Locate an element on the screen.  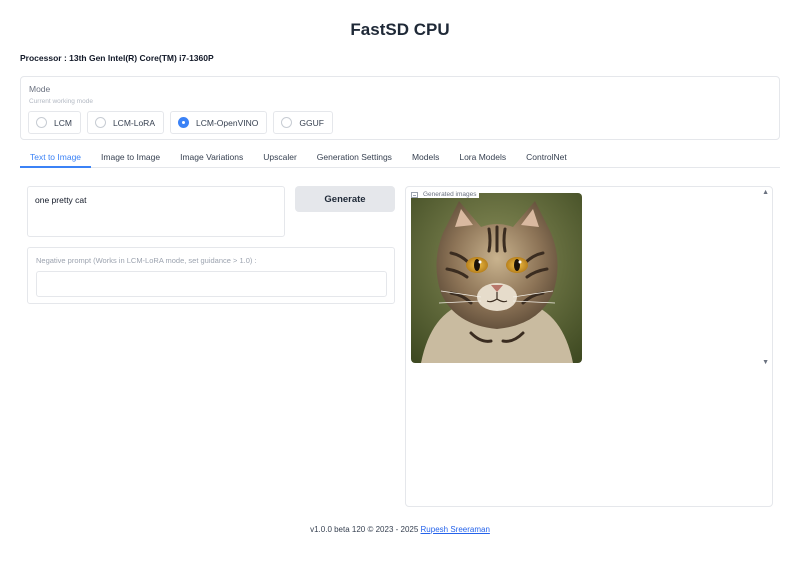
mode-option-gguf: GGUF is located at coordinates (303, 122).